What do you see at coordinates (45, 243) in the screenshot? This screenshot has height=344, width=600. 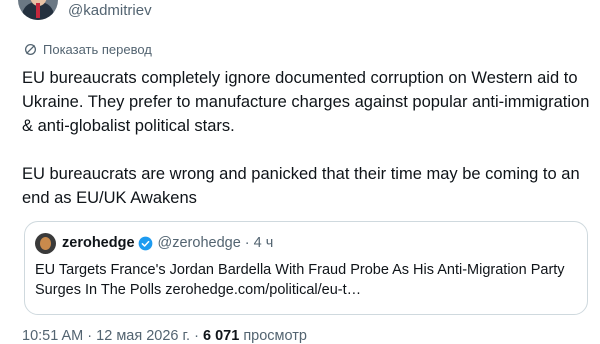 I see `quoted-author-avatar` at bounding box center [45, 243].